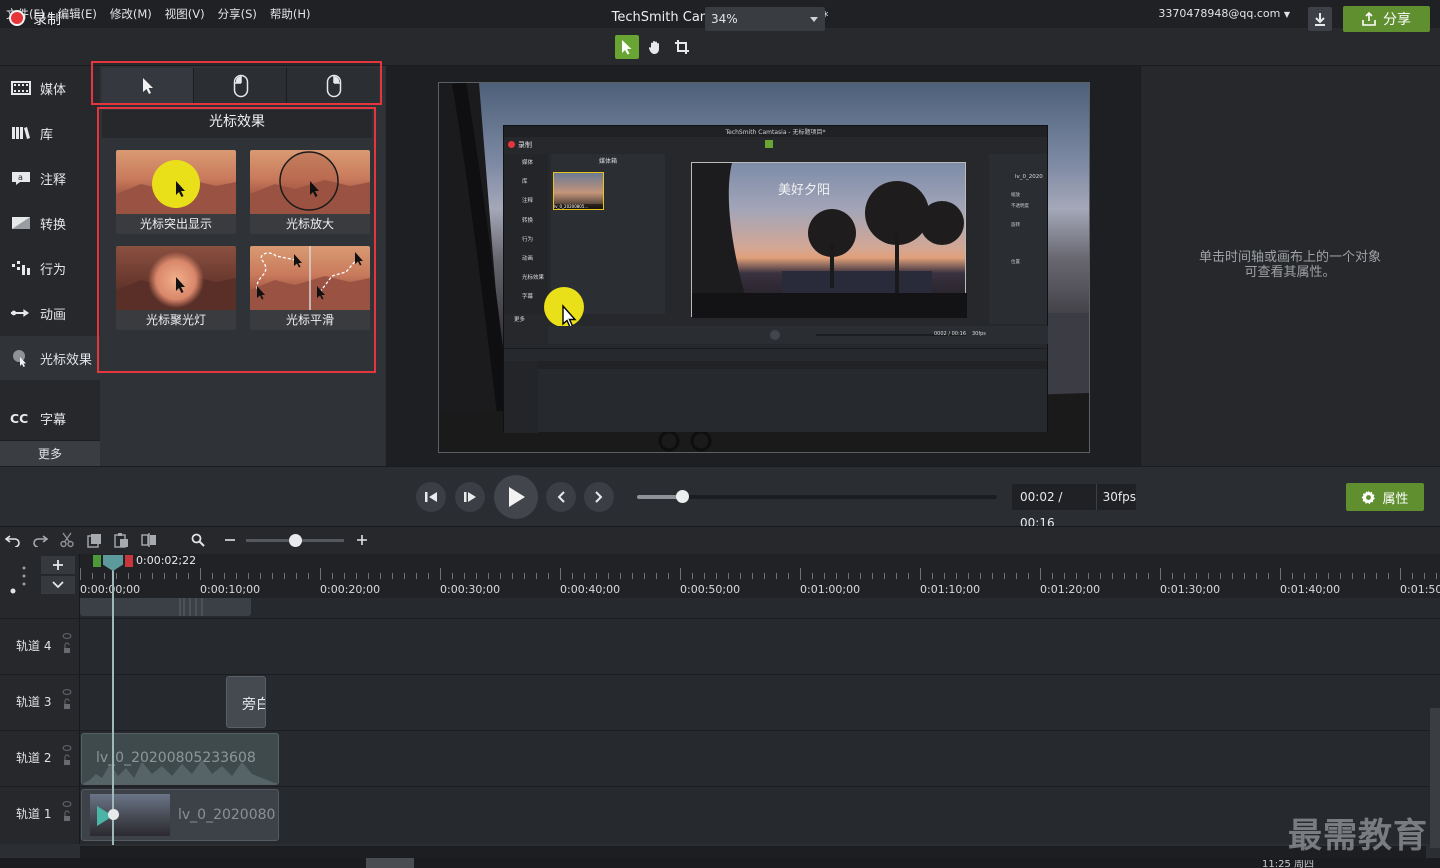 Image resolution: width=1440 pixels, height=868 pixels. I want to click on sidebar-label: 动画, so click(53, 315).